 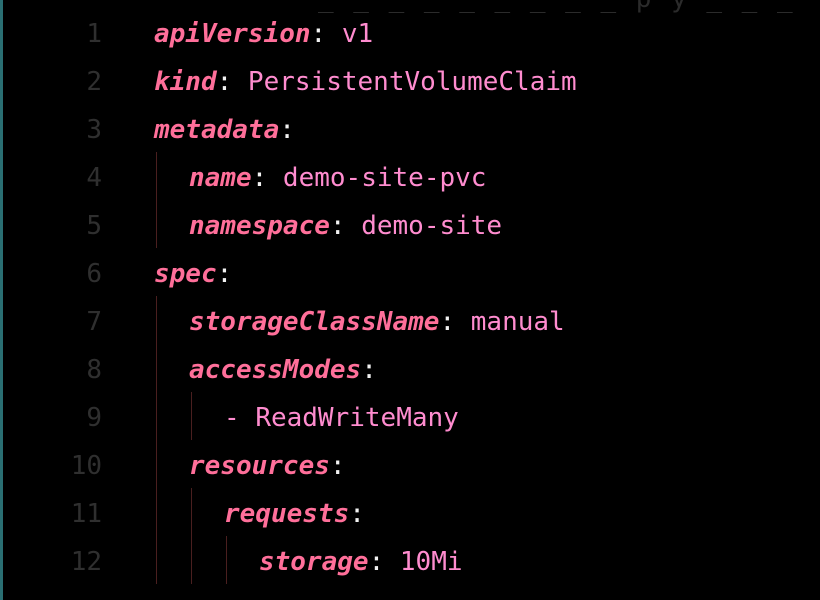 I want to click on line-number: 3, so click(x=94, y=130).